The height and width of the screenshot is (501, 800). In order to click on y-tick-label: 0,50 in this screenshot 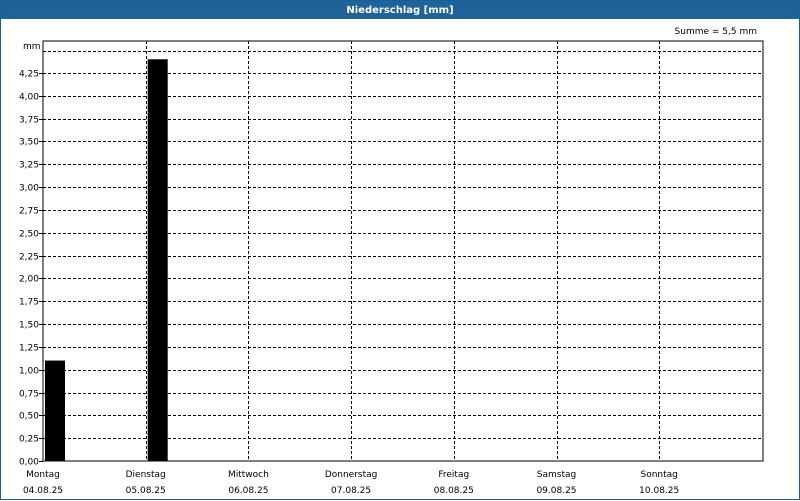, I will do `click(29, 417)`.